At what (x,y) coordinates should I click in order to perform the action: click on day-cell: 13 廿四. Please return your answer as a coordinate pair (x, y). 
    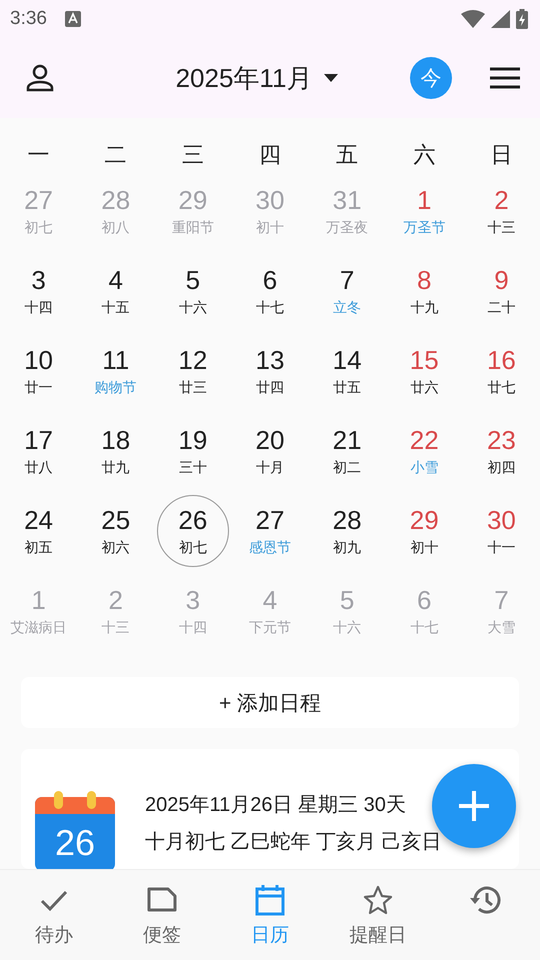
    Looking at the image, I should click on (270, 371).